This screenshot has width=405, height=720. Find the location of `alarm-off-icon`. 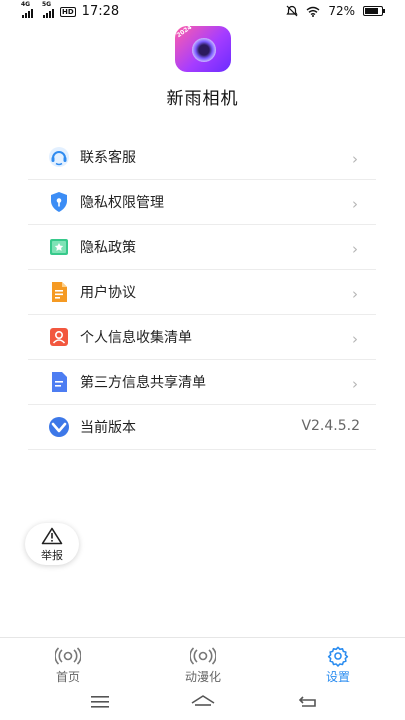

alarm-off-icon is located at coordinates (292, 11).